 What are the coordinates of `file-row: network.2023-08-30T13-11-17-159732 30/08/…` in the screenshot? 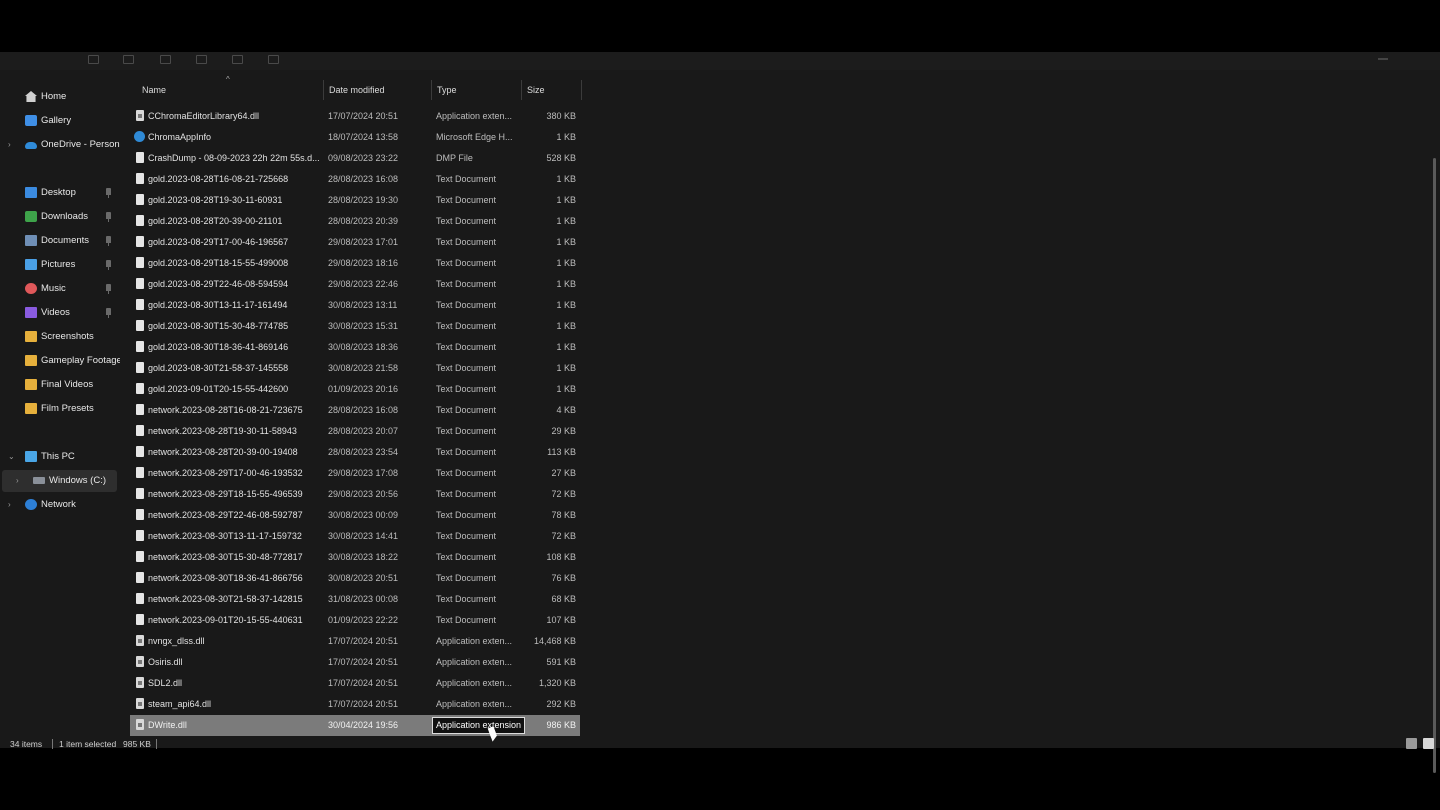 It's located at (355, 536).